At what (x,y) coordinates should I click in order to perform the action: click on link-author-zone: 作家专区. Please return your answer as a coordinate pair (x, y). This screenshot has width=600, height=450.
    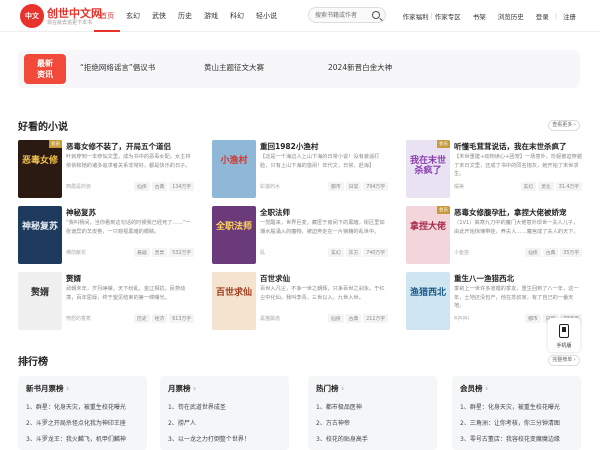
    Looking at the image, I should click on (450, 16).